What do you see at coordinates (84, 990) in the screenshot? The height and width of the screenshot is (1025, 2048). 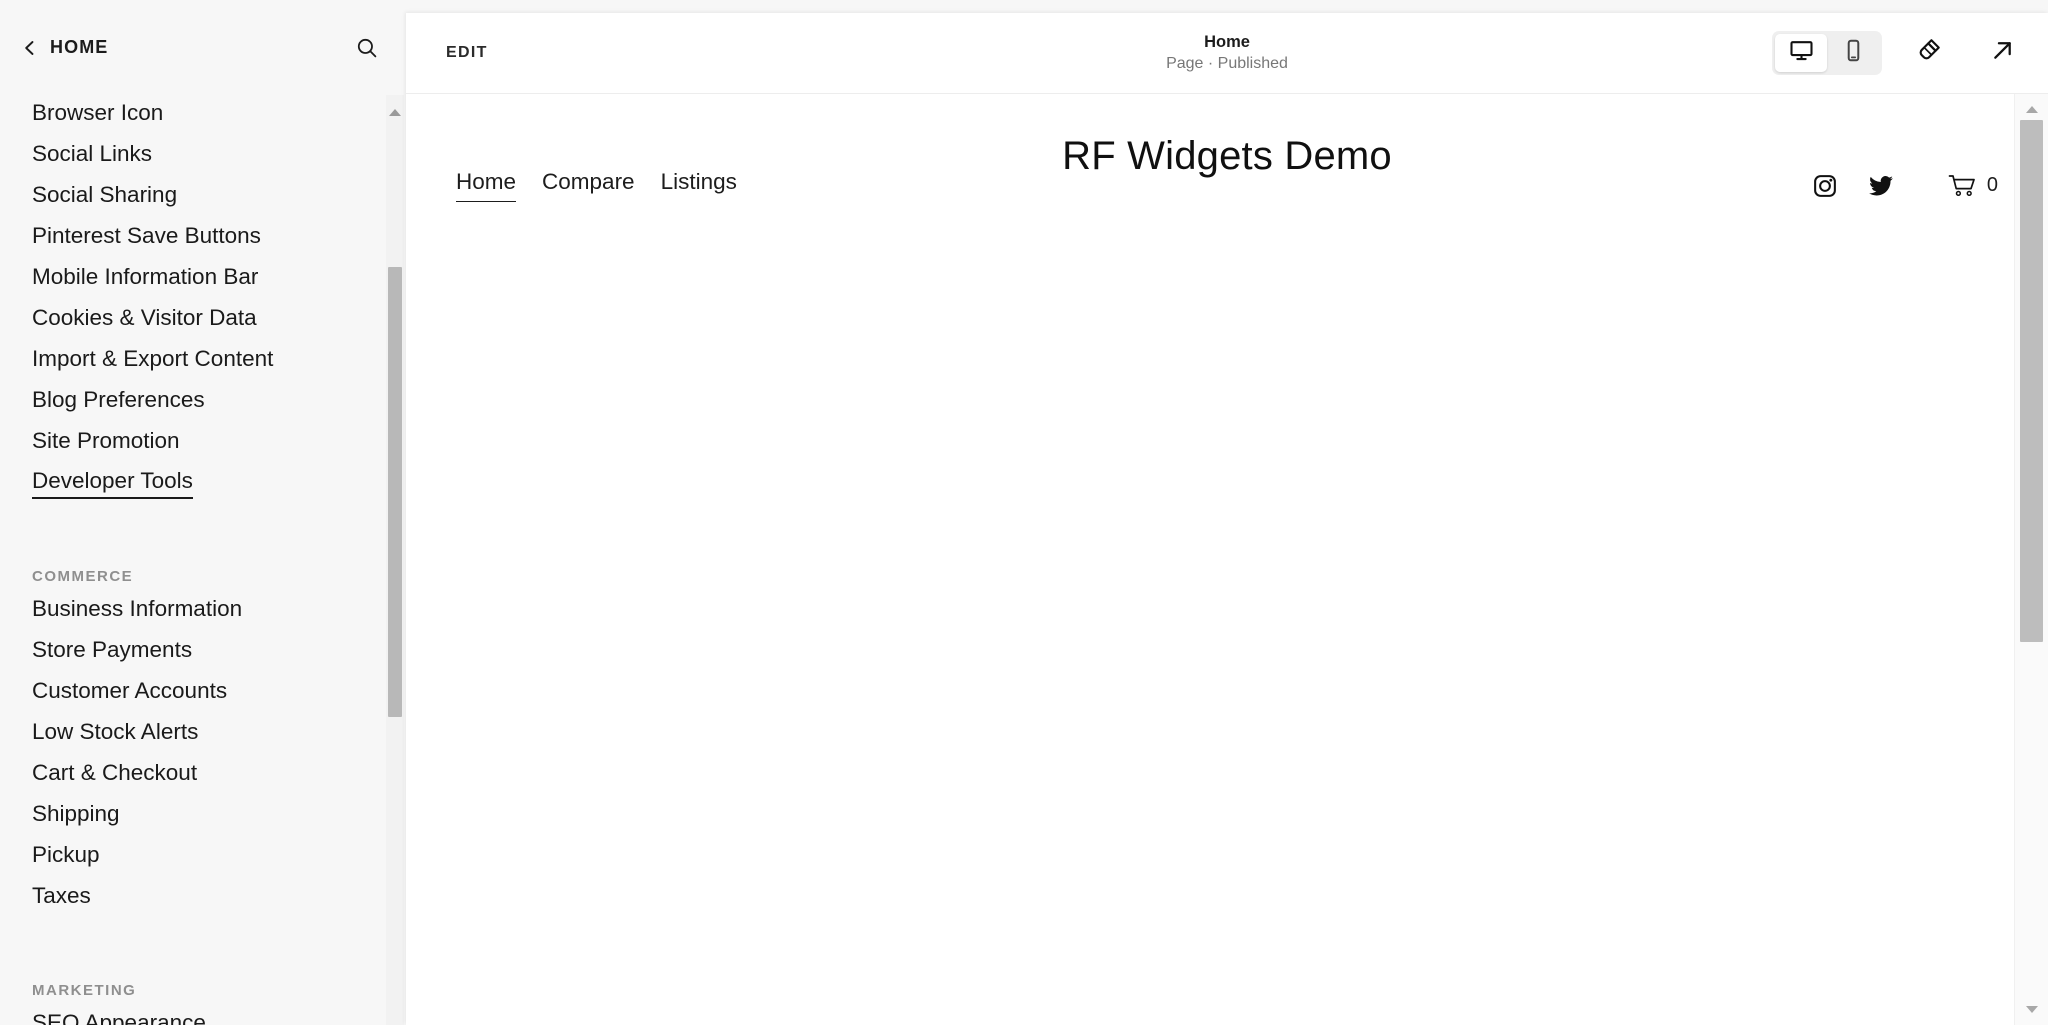 I see `sidebar-group-label: MARKETING` at bounding box center [84, 990].